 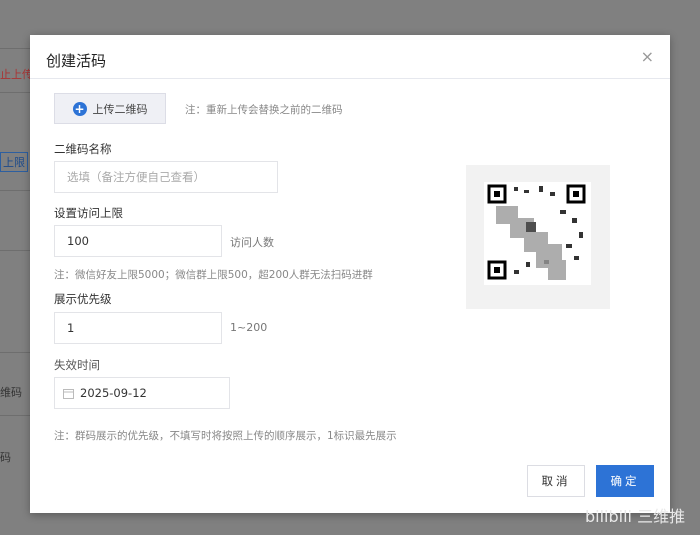 I want to click on limit-value: 100, so click(x=78, y=241).